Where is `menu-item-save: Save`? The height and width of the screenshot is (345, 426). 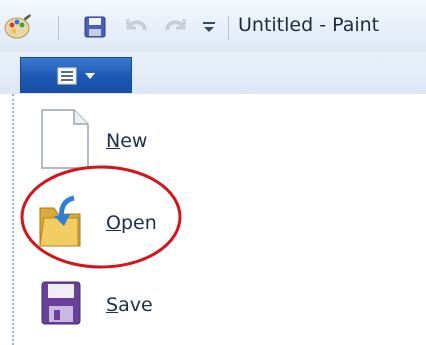 menu-item-save: Save is located at coordinates (160, 303).